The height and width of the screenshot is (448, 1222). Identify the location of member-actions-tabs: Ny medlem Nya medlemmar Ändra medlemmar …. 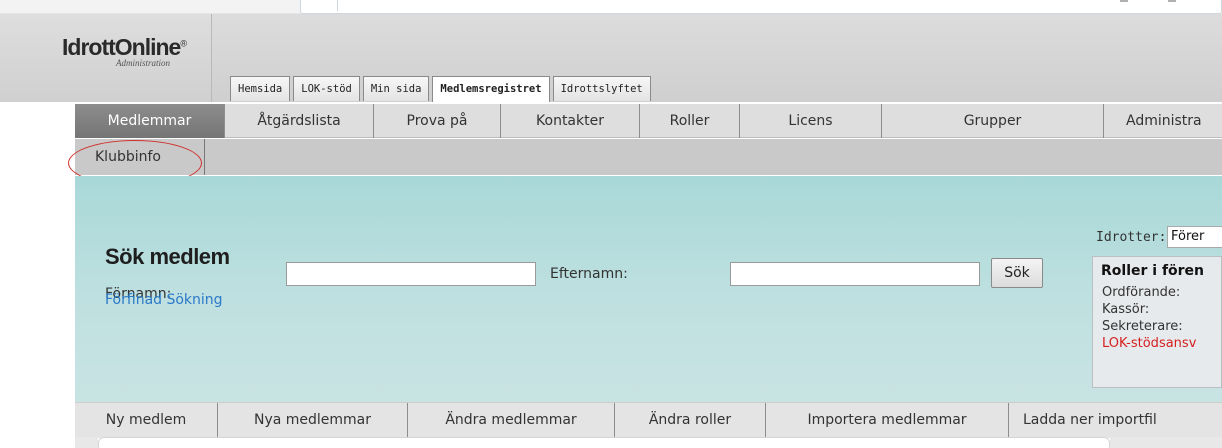
(648, 420).